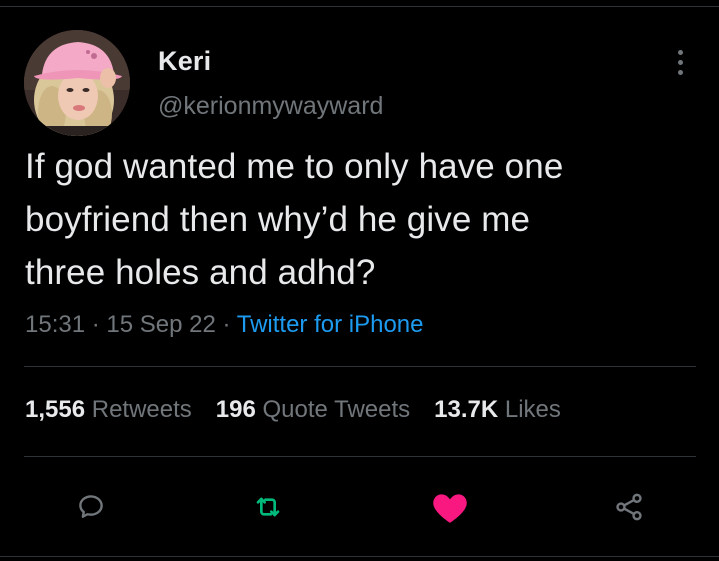 This screenshot has height=561, width=719. What do you see at coordinates (532, 409) in the screenshot?
I see `likes-label: Likes` at bounding box center [532, 409].